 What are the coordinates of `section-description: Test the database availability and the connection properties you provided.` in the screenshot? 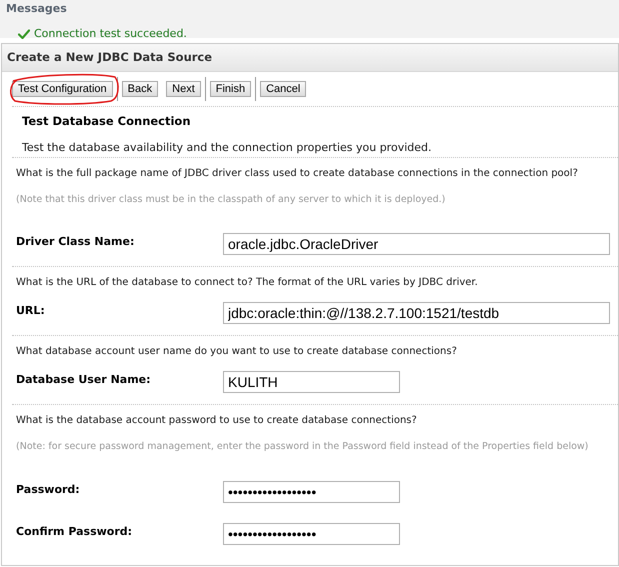 It's located at (227, 148).